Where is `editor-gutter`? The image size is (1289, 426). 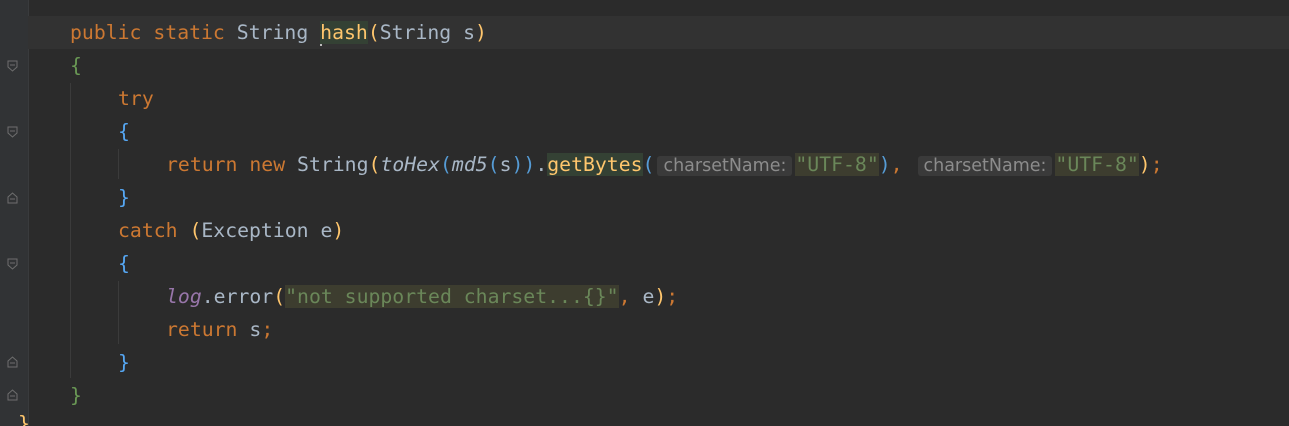 editor-gutter is located at coordinates (14, 213).